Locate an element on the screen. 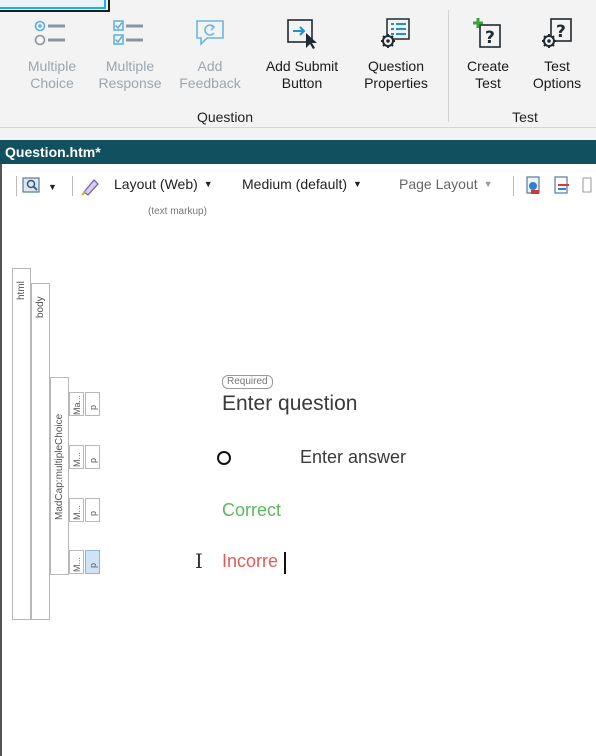 Image resolution: width=596 pixels, height=756 pixels. madcap-multiplechoice-label: MadCap:multipleChoice is located at coordinates (59, 466).